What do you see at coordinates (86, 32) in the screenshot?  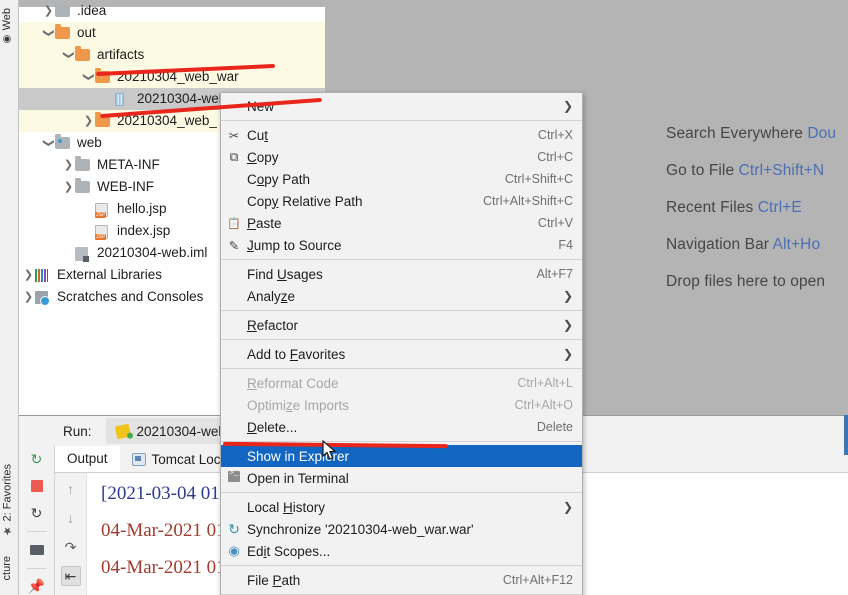 I see `tree-item-label: out` at bounding box center [86, 32].